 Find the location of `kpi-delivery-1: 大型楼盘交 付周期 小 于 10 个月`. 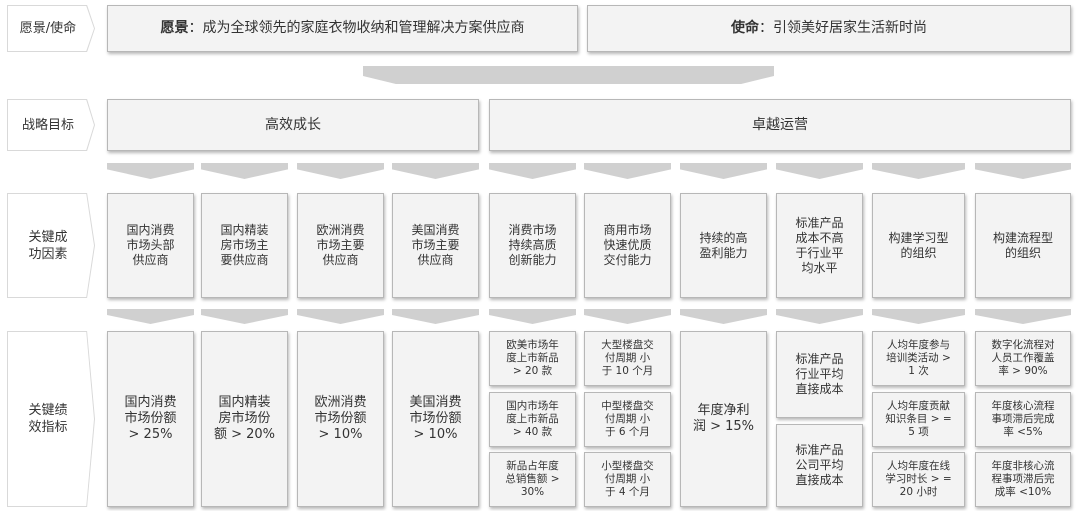

kpi-delivery-1: 大型楼盘交 付周期 小 于 10 个月 is located at coordinates (627, 358).